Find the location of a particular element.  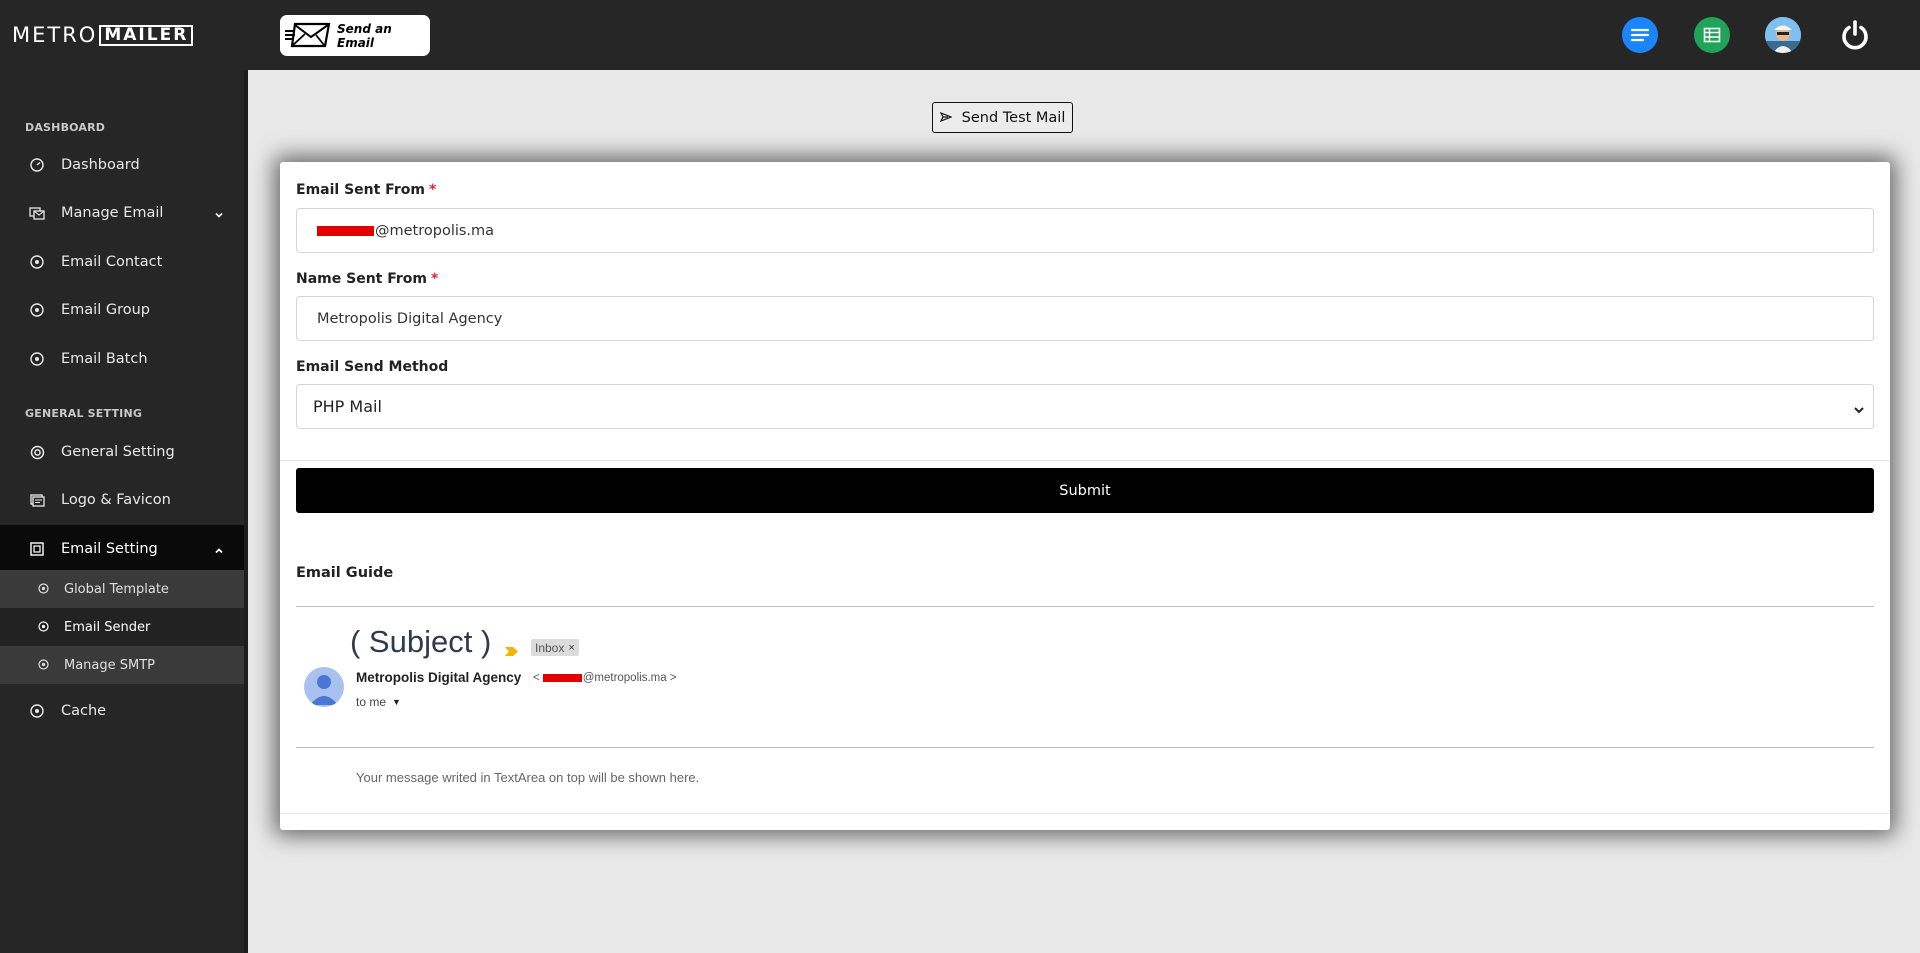

inbox-chip-label: Inbox is located at coordinates (550, 647).